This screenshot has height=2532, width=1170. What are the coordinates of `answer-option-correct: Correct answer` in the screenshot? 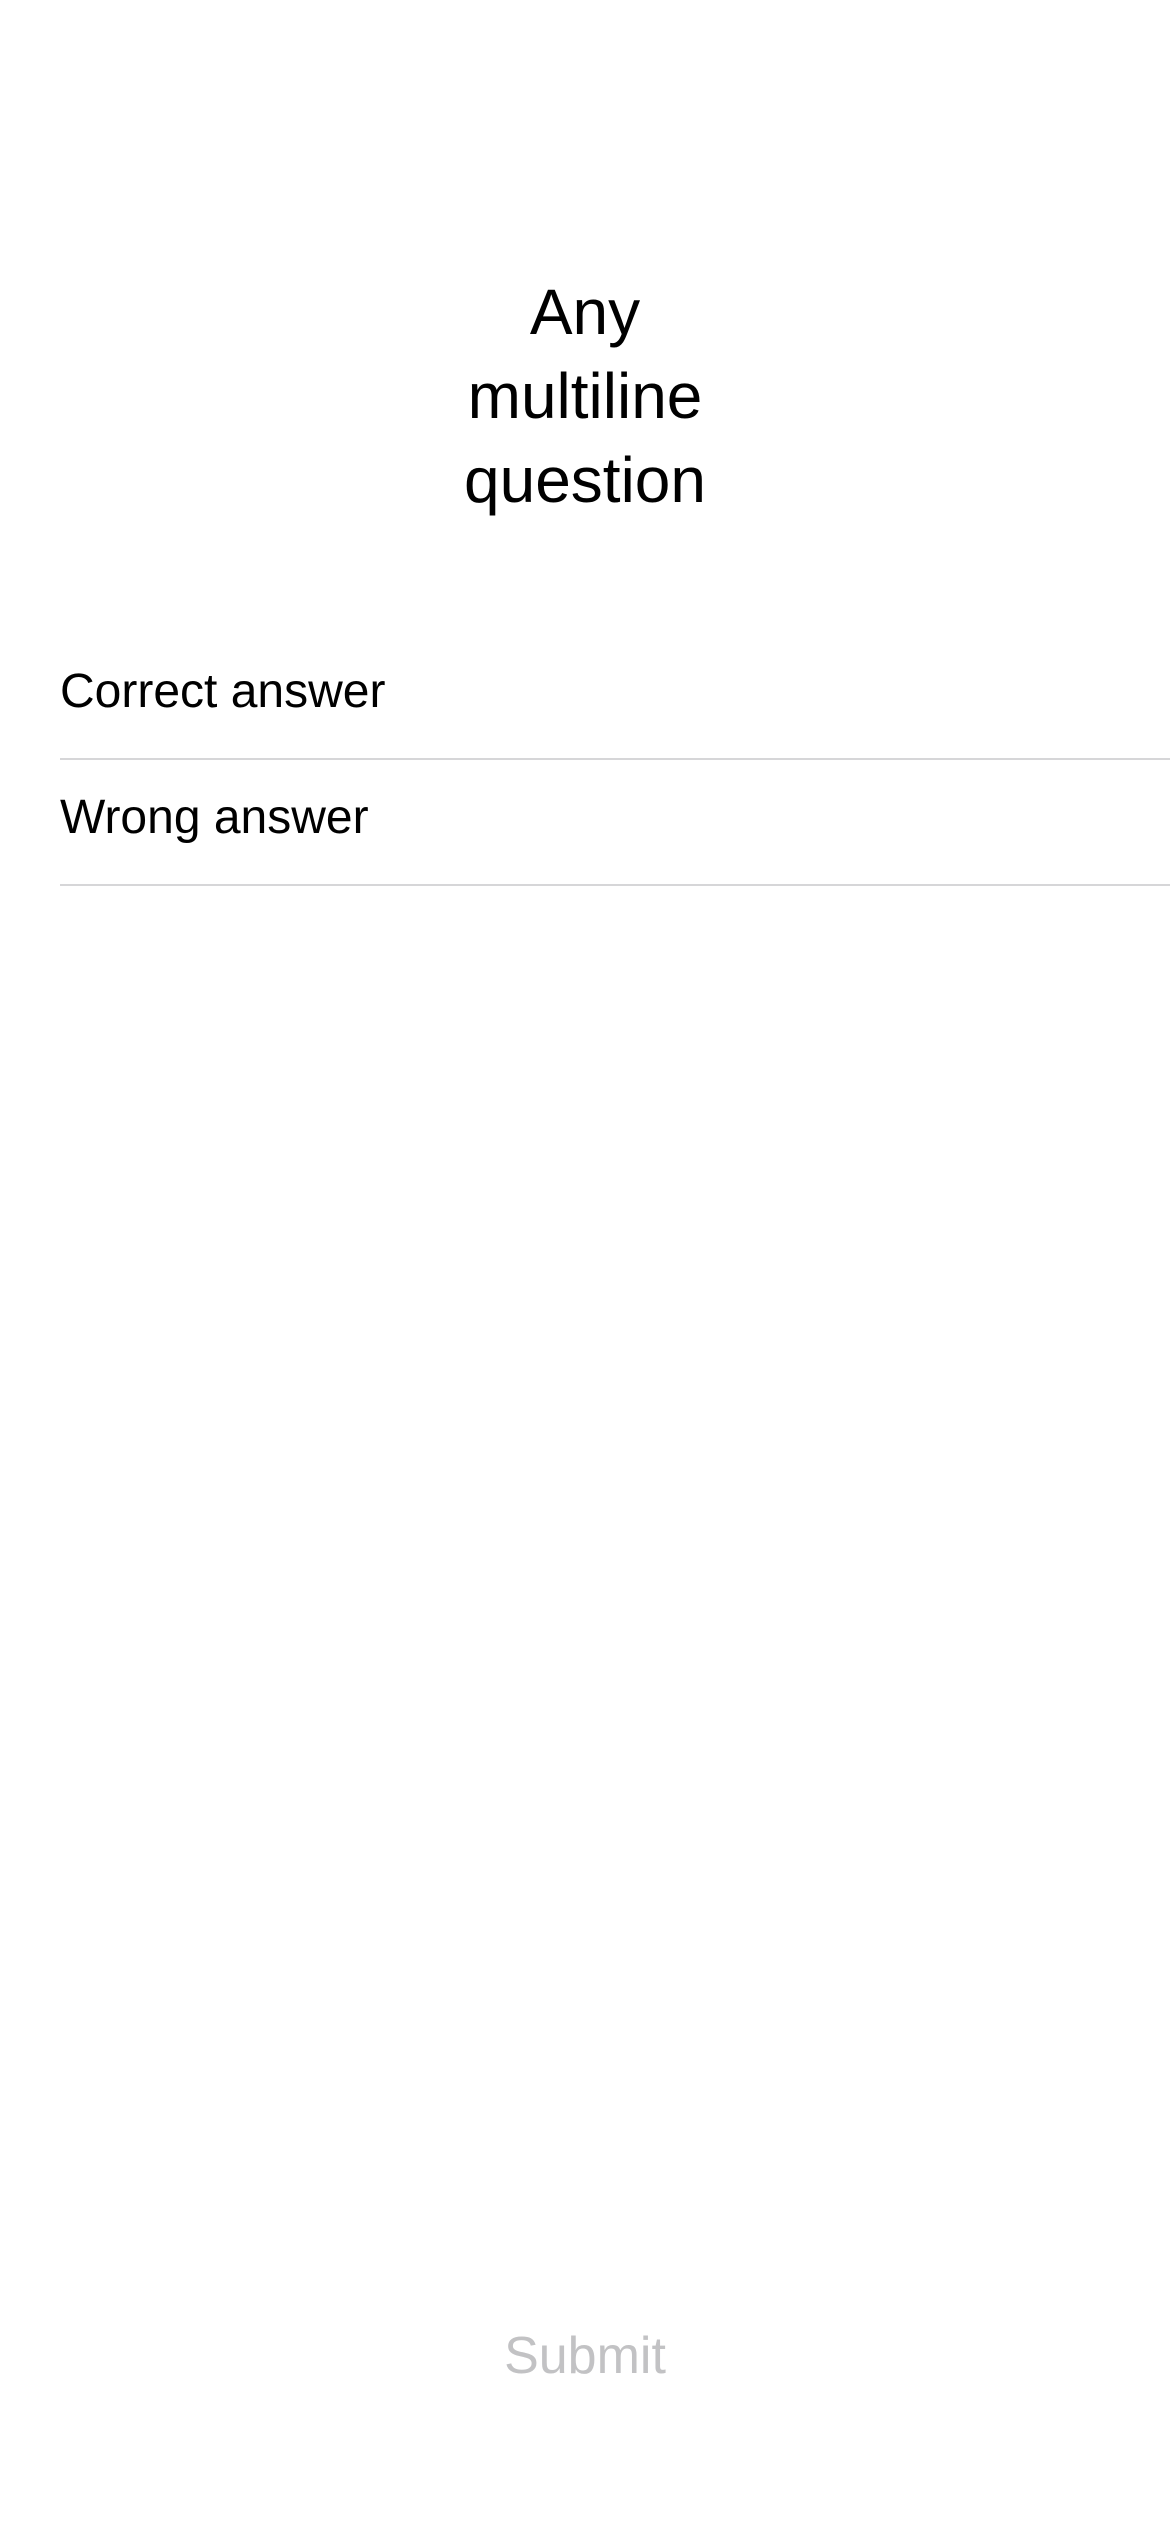 It's located at (615, 697).